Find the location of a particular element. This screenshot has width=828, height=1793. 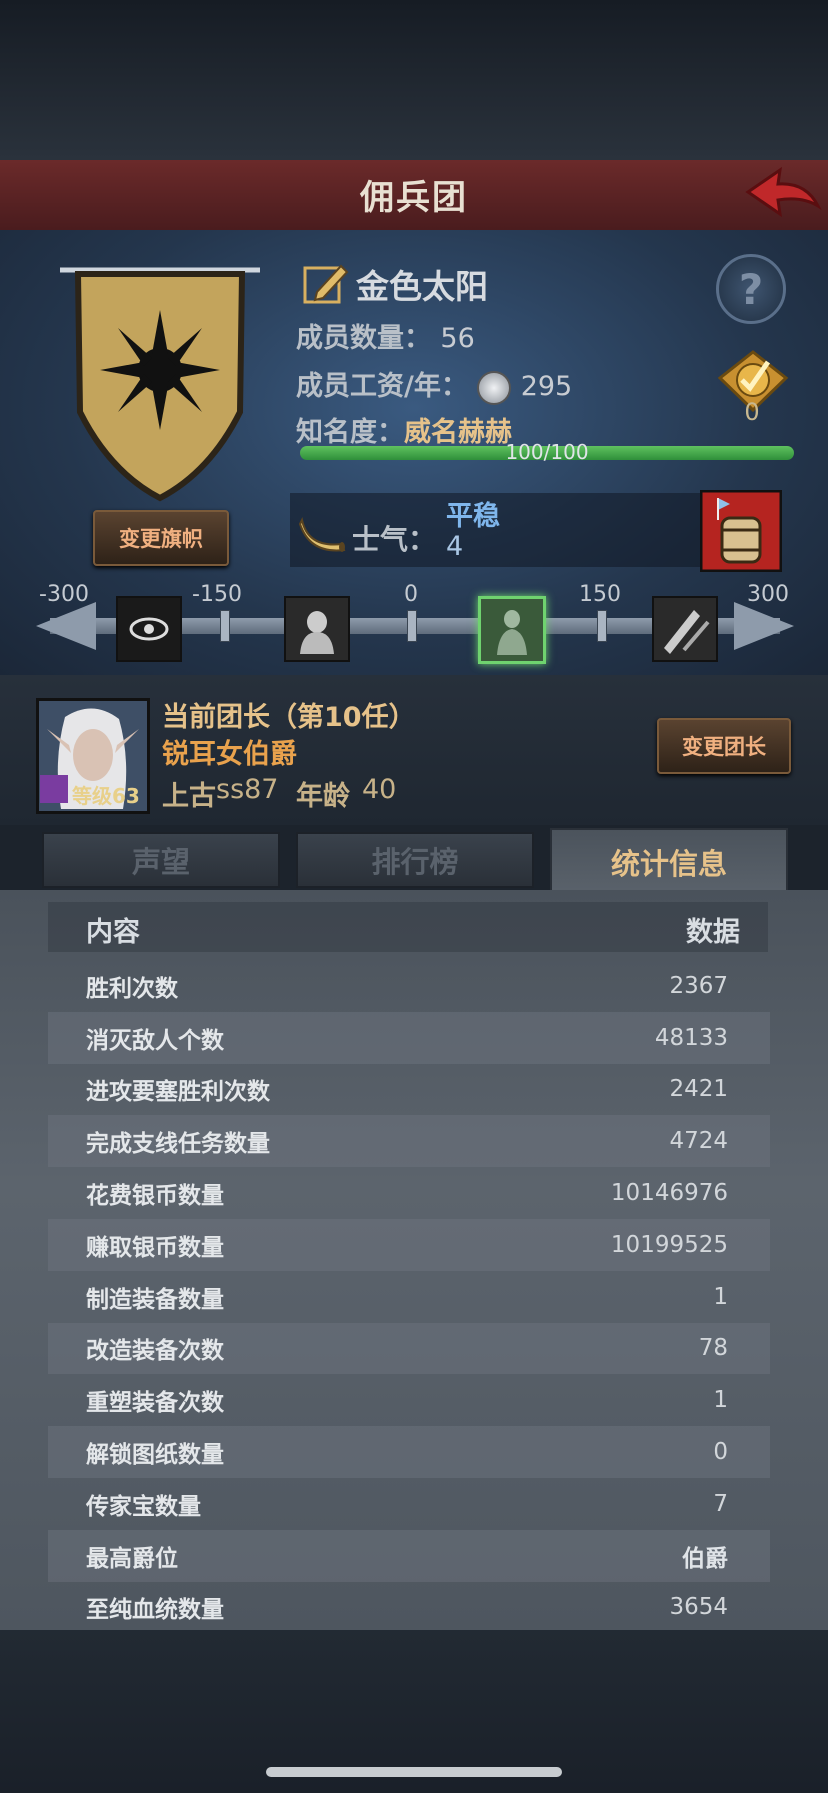

morale-label: 士气： is located at coordinates (394, 539).